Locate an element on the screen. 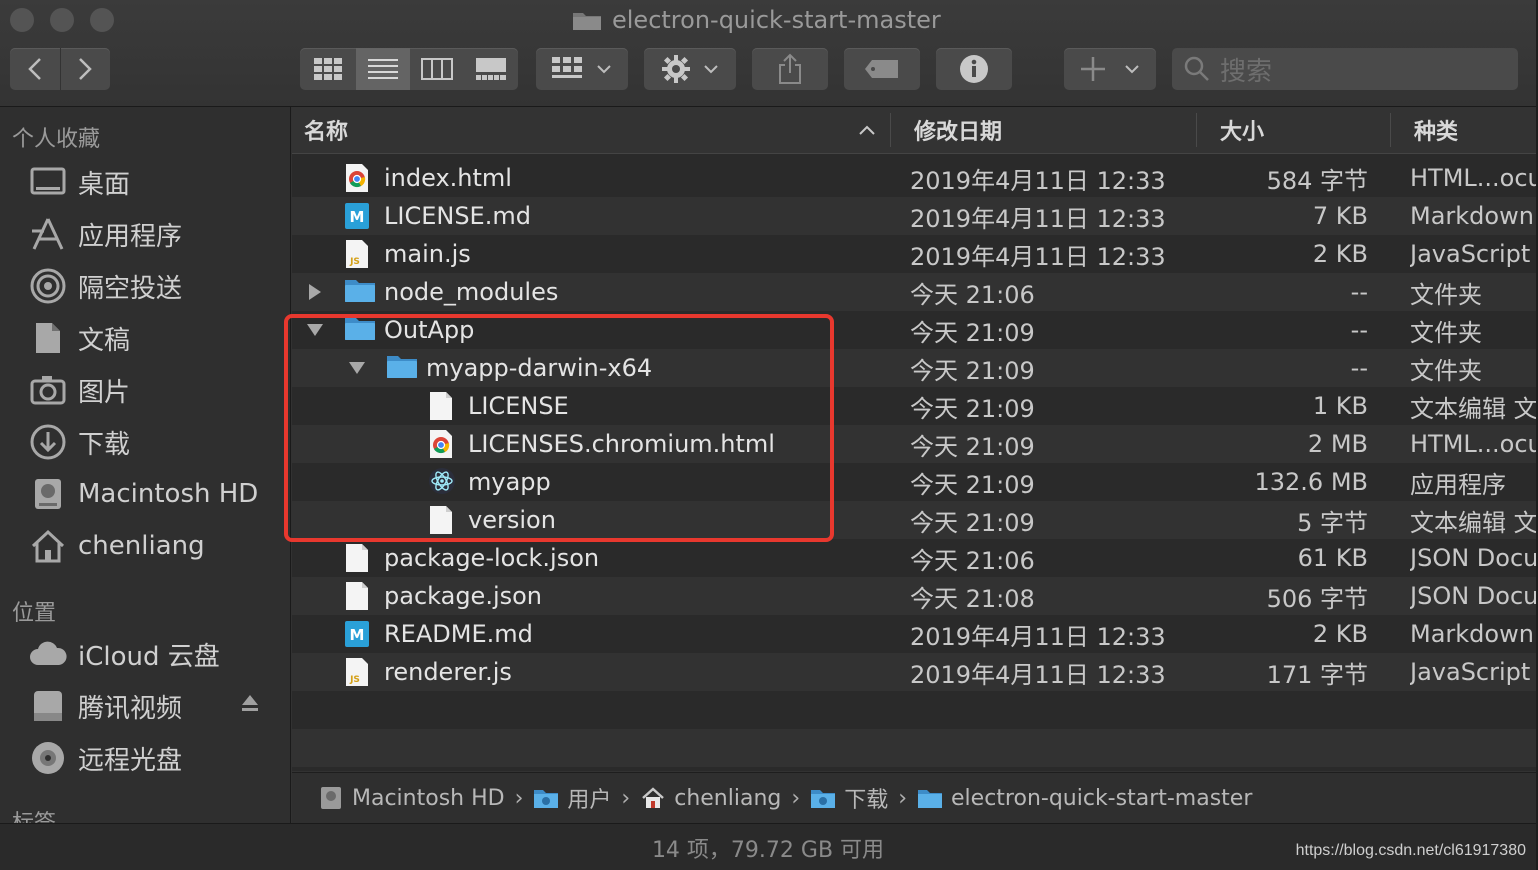 Image resolution: width=1538 pixels, height=870 pixels. sidebar-item-applications: 应用程序 is located at coordinates (153, 234).